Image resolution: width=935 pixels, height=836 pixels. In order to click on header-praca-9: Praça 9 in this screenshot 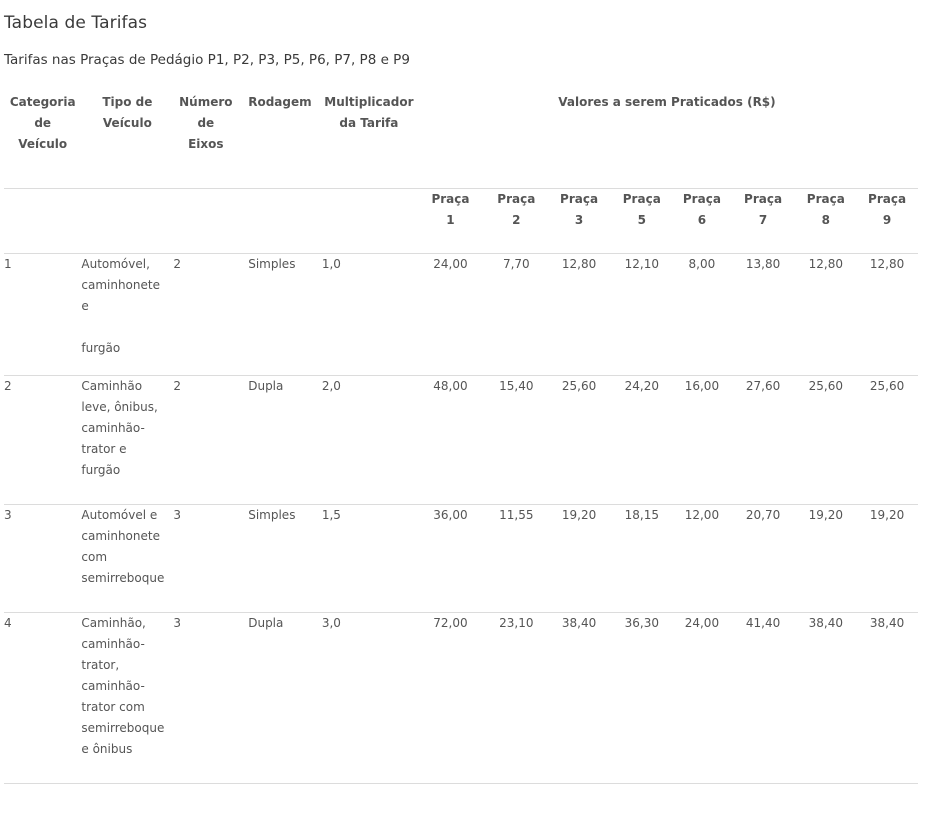, I will do `click(887, 221)`.